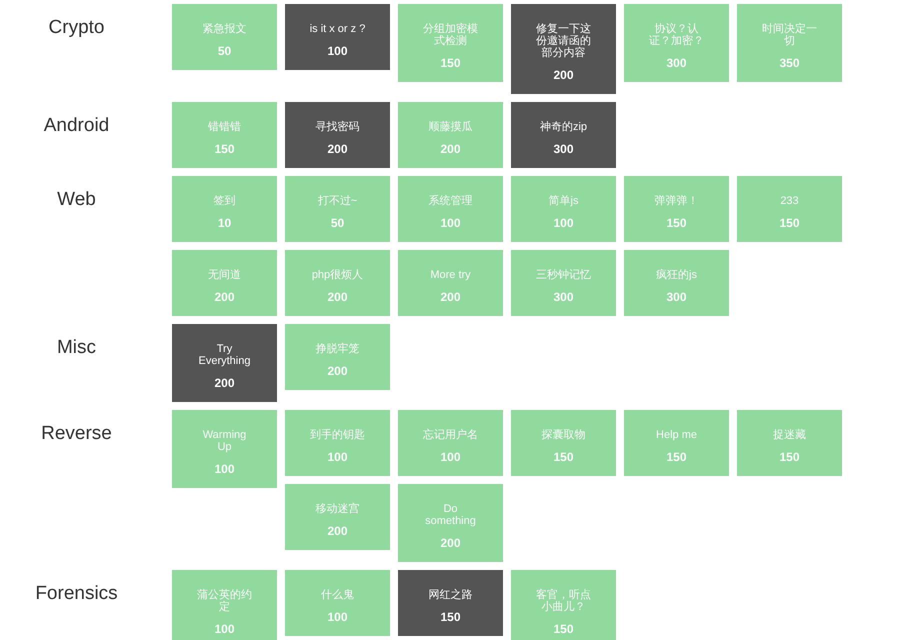  Describe the element at coordinates (450, 35) in the screenshot. I see `challenge-title: 分组加密模式检测` at that location.